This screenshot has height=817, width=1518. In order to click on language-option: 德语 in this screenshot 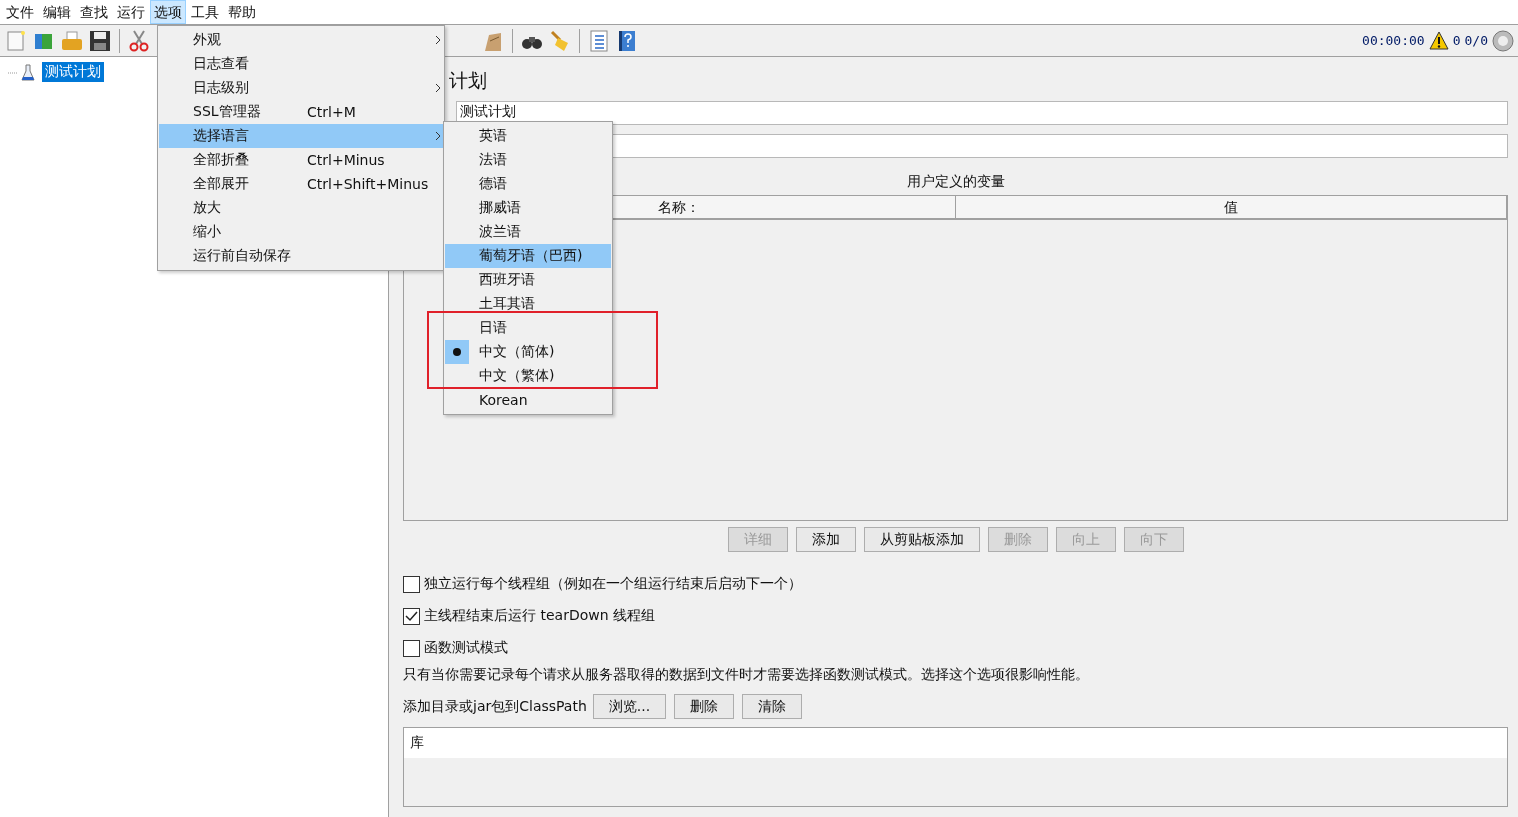, I will do `click(528, 184)`.